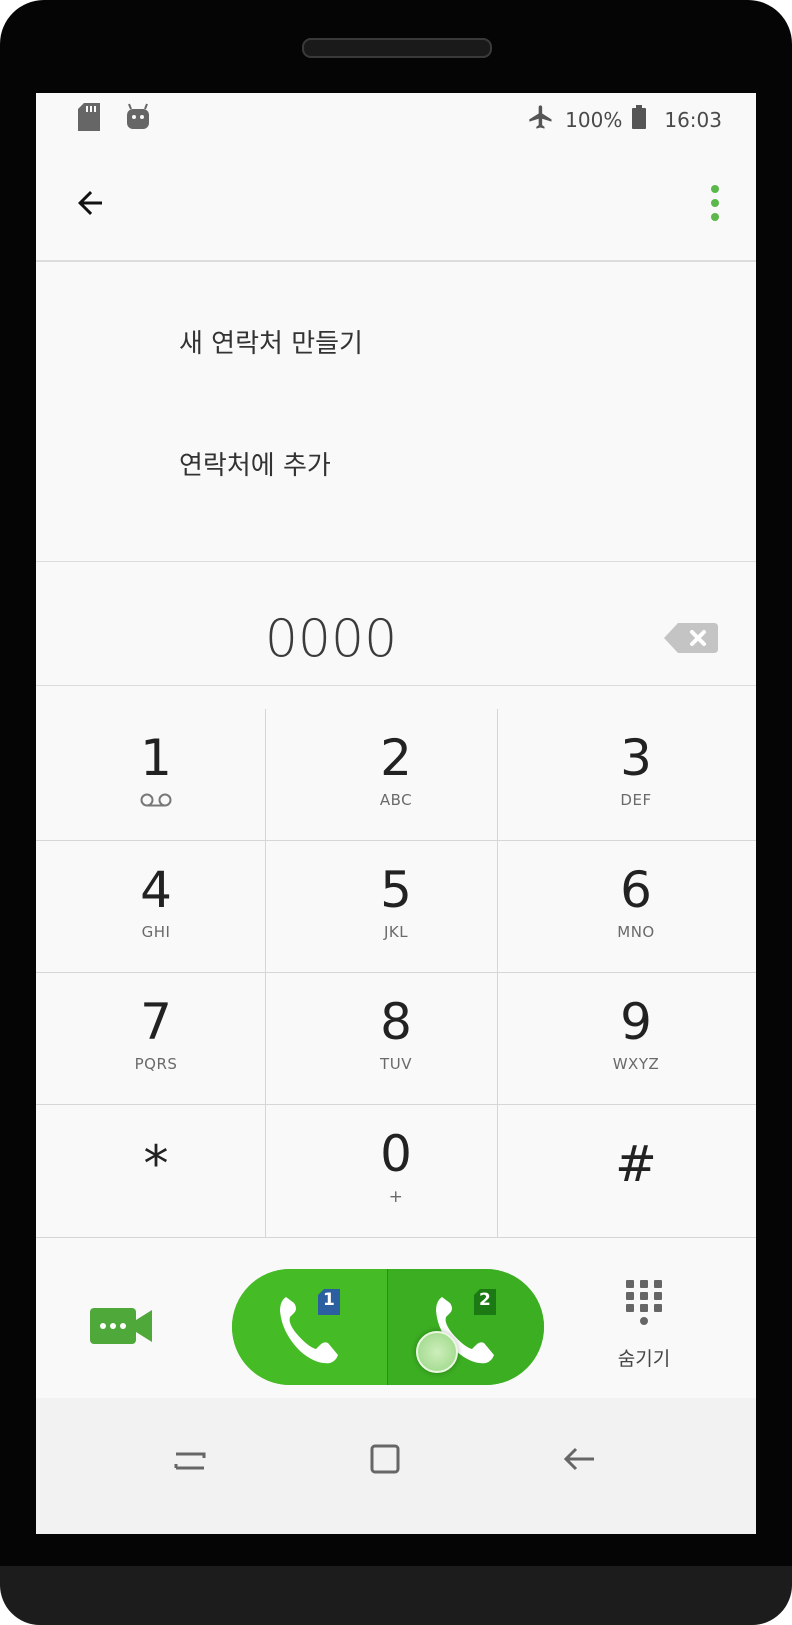 The image size is (792, 1625). Describe the element at coordinates (156, 1064) in the screenshot. I see `key-letters: PQRS` at that location.